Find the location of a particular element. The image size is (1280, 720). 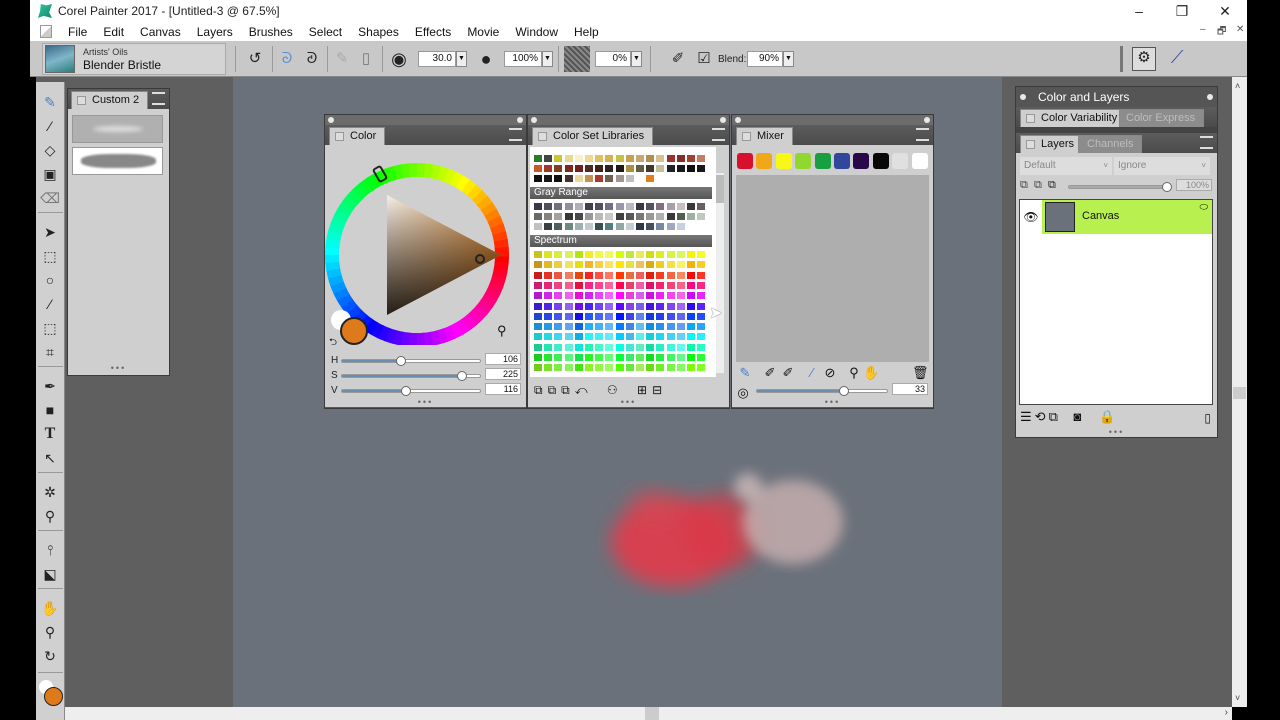

find-color-icon: ⚇ is located at coordinates (615, 390).